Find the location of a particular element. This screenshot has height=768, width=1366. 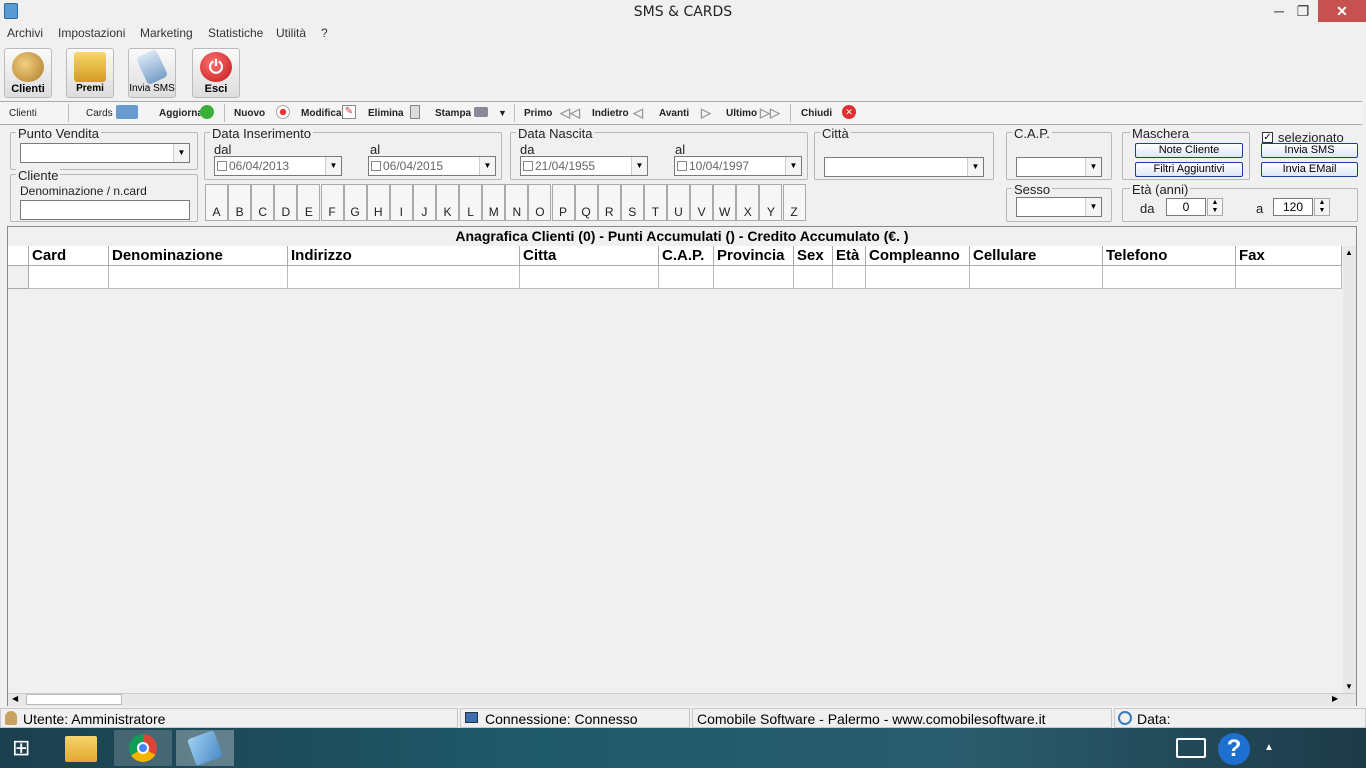

letter-button-l: L is located at coordinates (471, 202).